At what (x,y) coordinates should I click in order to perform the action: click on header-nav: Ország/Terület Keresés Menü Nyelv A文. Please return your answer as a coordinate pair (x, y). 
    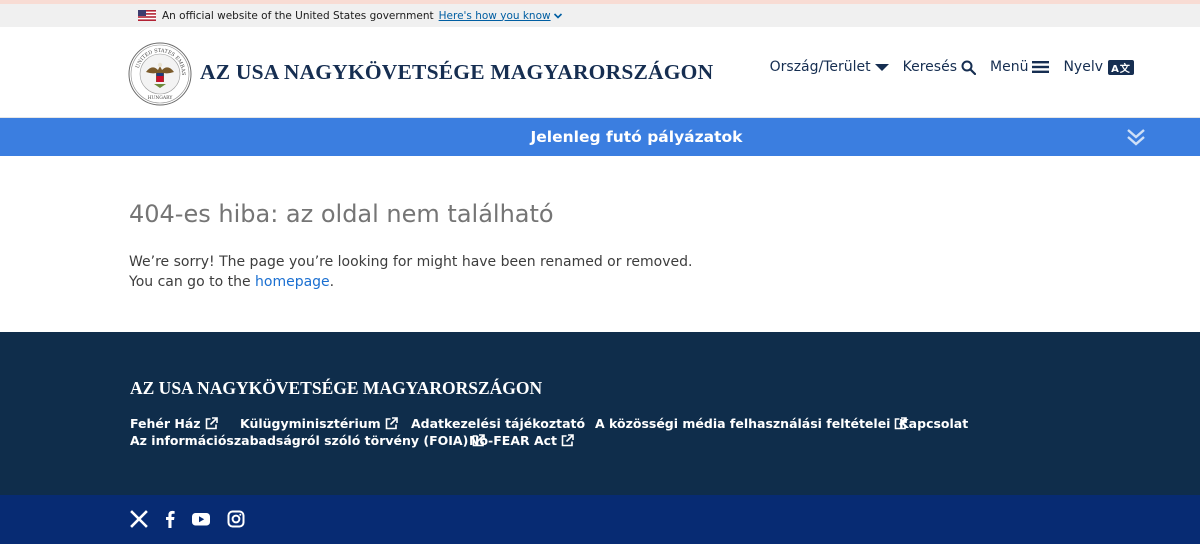
    Looking at the image, I should click on (945, 67).